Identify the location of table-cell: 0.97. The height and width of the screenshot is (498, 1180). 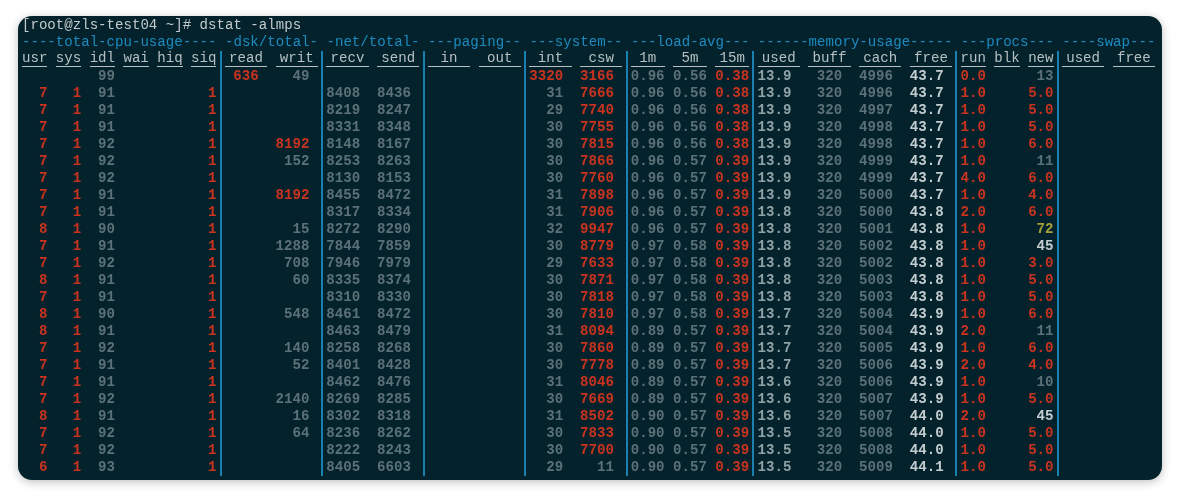
(647, 314).